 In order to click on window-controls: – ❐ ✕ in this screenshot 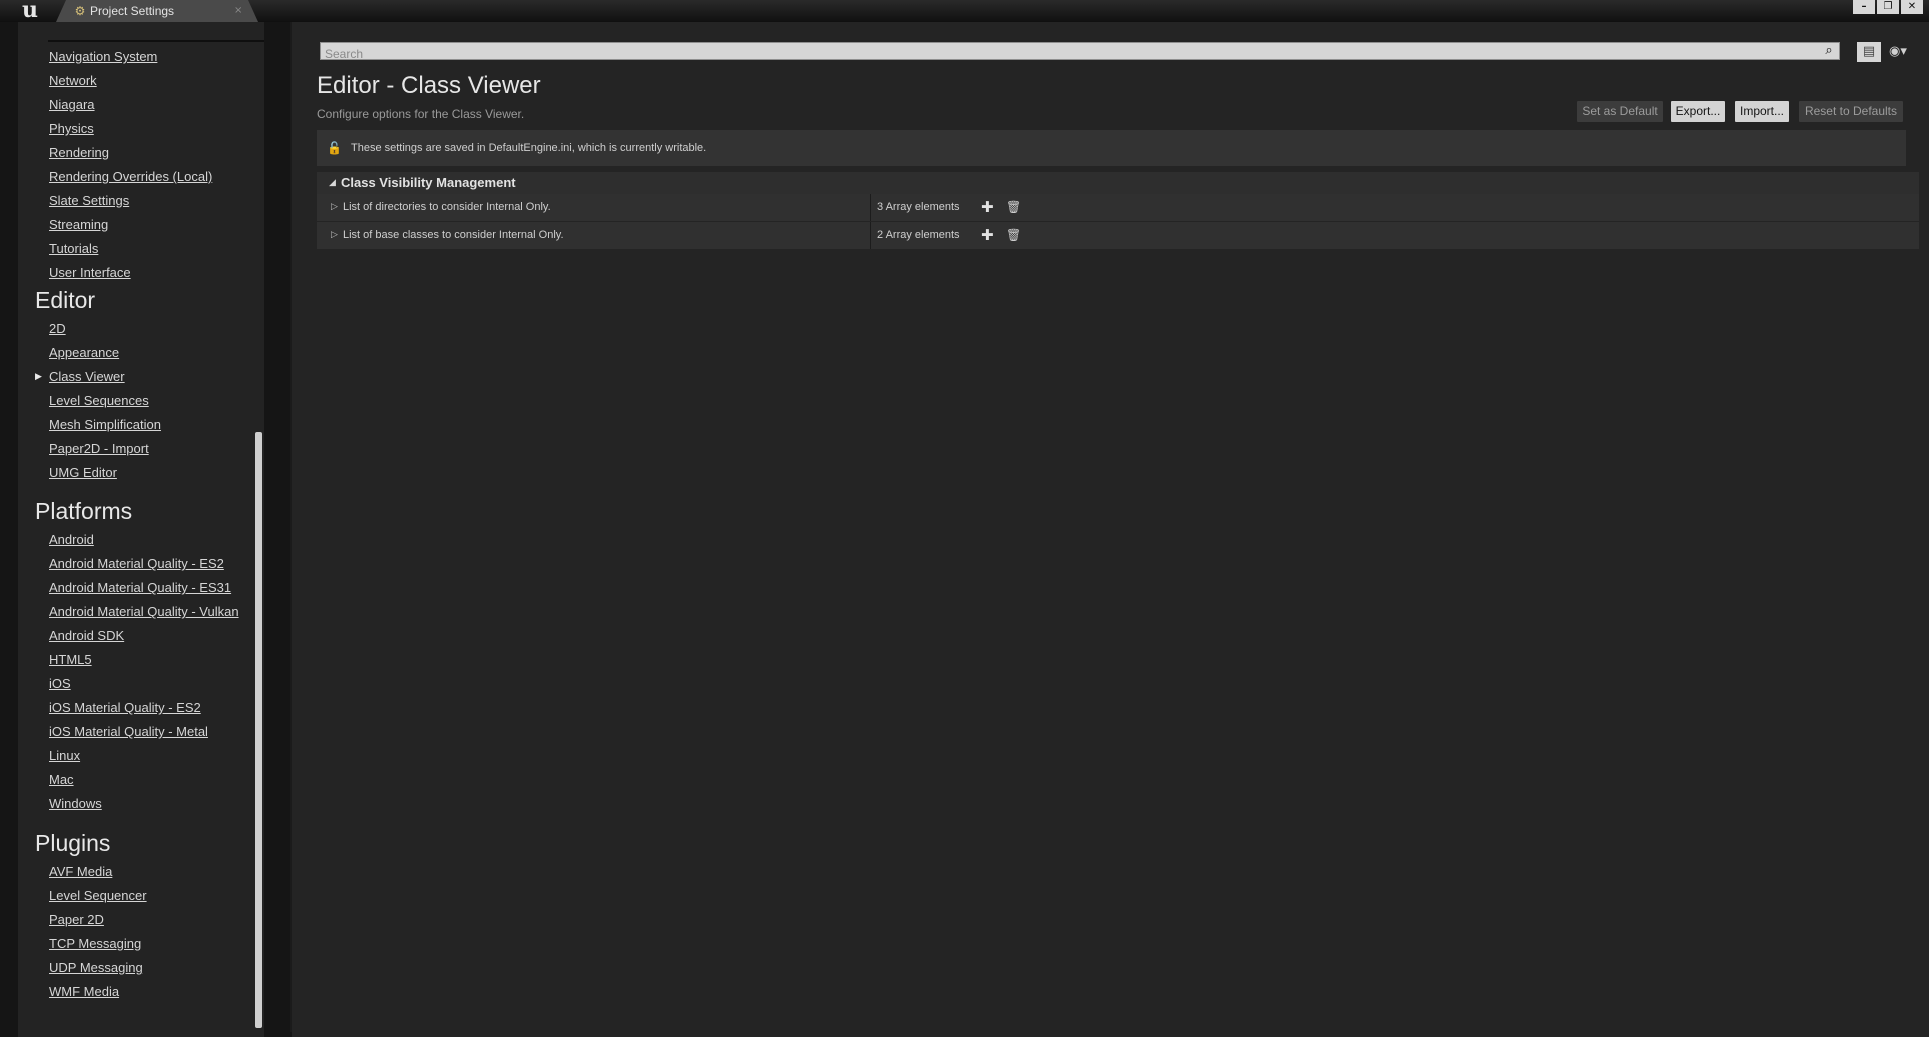, I will do `click(1888, 7)`.